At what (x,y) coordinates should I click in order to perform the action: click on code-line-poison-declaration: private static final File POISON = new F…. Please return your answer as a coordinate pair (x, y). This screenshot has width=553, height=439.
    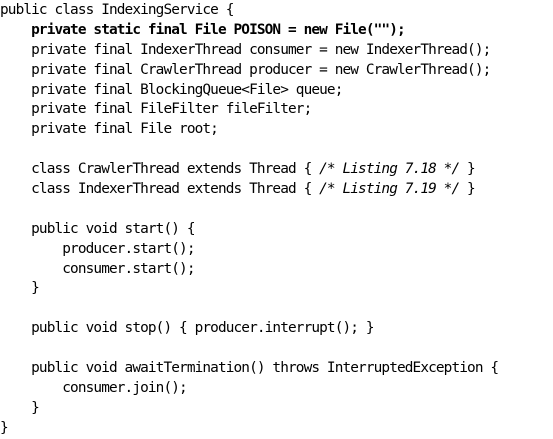
    Looking at the image, I should click on (203, 29).